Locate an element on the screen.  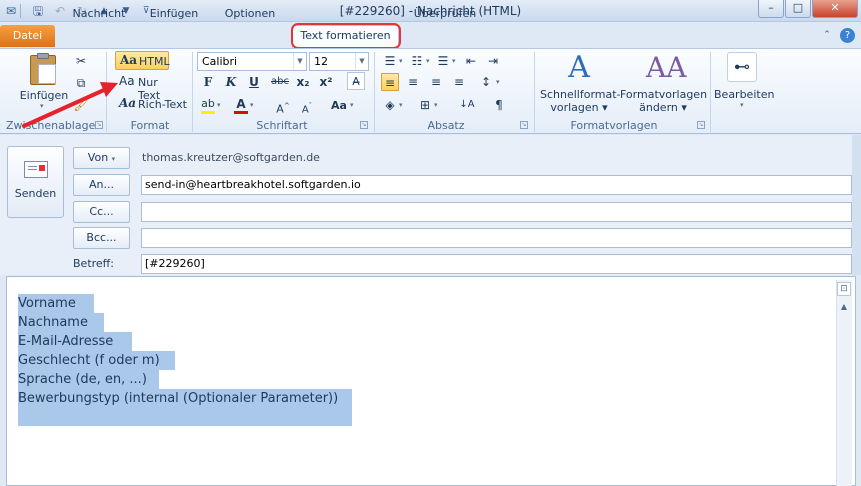
binoculars-icon: ⊷ is located at coordinates (742, 67).